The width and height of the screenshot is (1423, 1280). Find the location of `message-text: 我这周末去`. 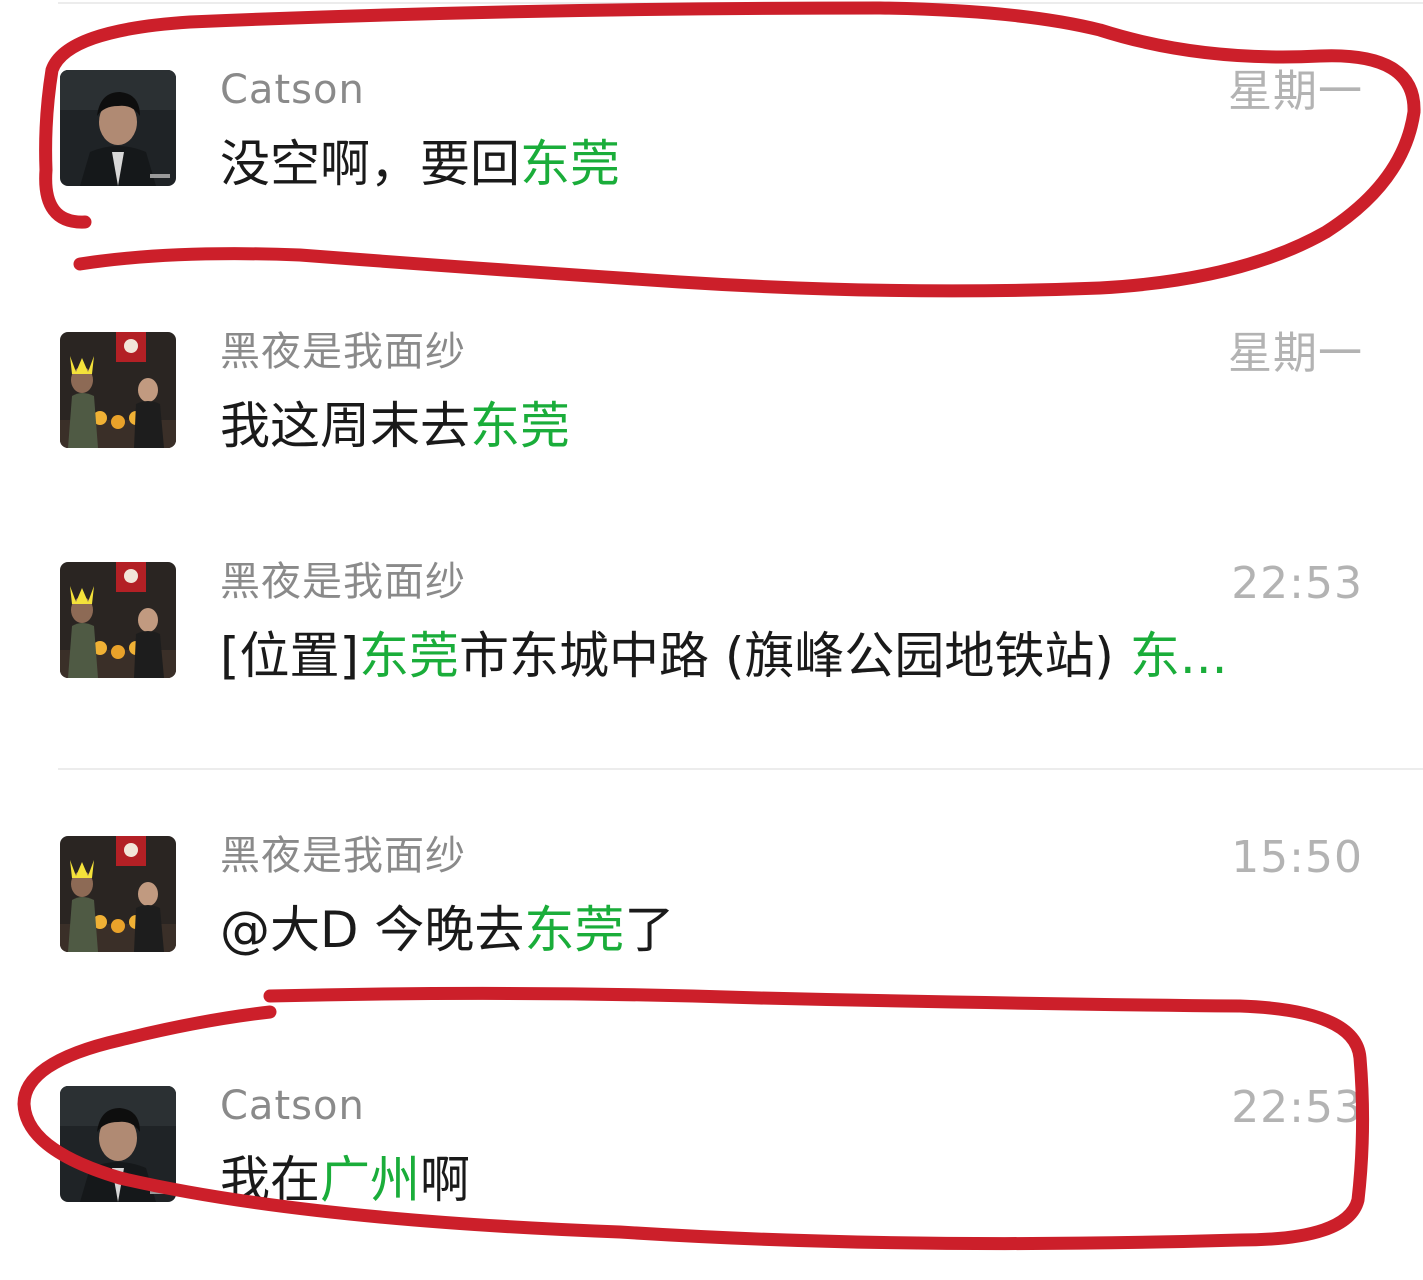

message-text: 我这周末去 is located at coordinates (345, 426).